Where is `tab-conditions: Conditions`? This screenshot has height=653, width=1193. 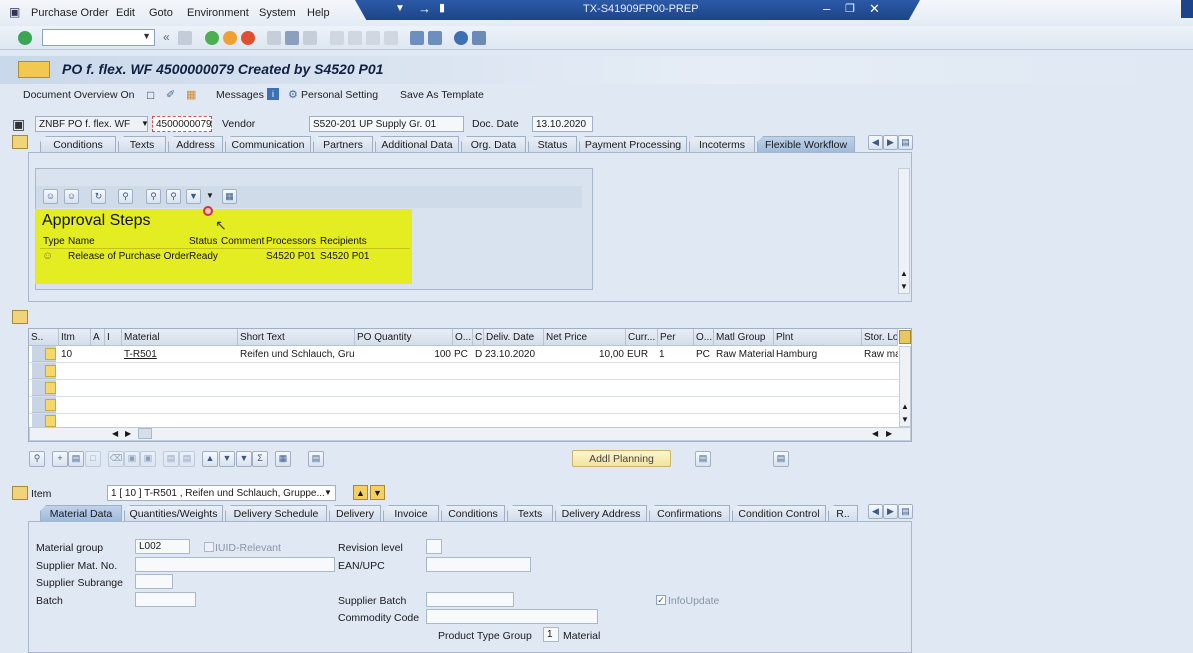 tab-conditions: Conditions is located at coordinates (78, 144).